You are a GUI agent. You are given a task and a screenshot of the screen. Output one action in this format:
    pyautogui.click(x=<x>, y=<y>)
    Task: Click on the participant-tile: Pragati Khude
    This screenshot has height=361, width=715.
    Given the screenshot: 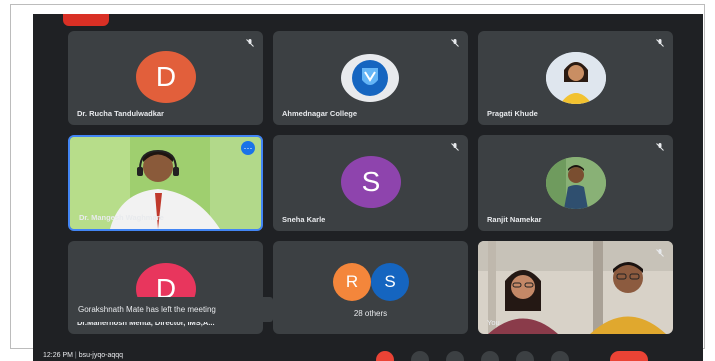 What is the action you would take?
    pyautogui.click(x=575, y=78)
    